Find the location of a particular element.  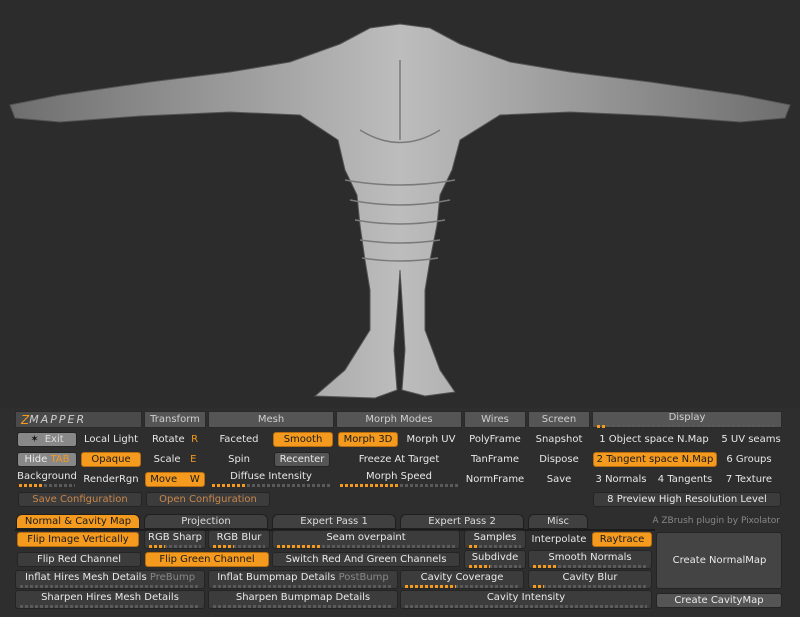

inflat-bump-bar is located at coordinates (303, 586).